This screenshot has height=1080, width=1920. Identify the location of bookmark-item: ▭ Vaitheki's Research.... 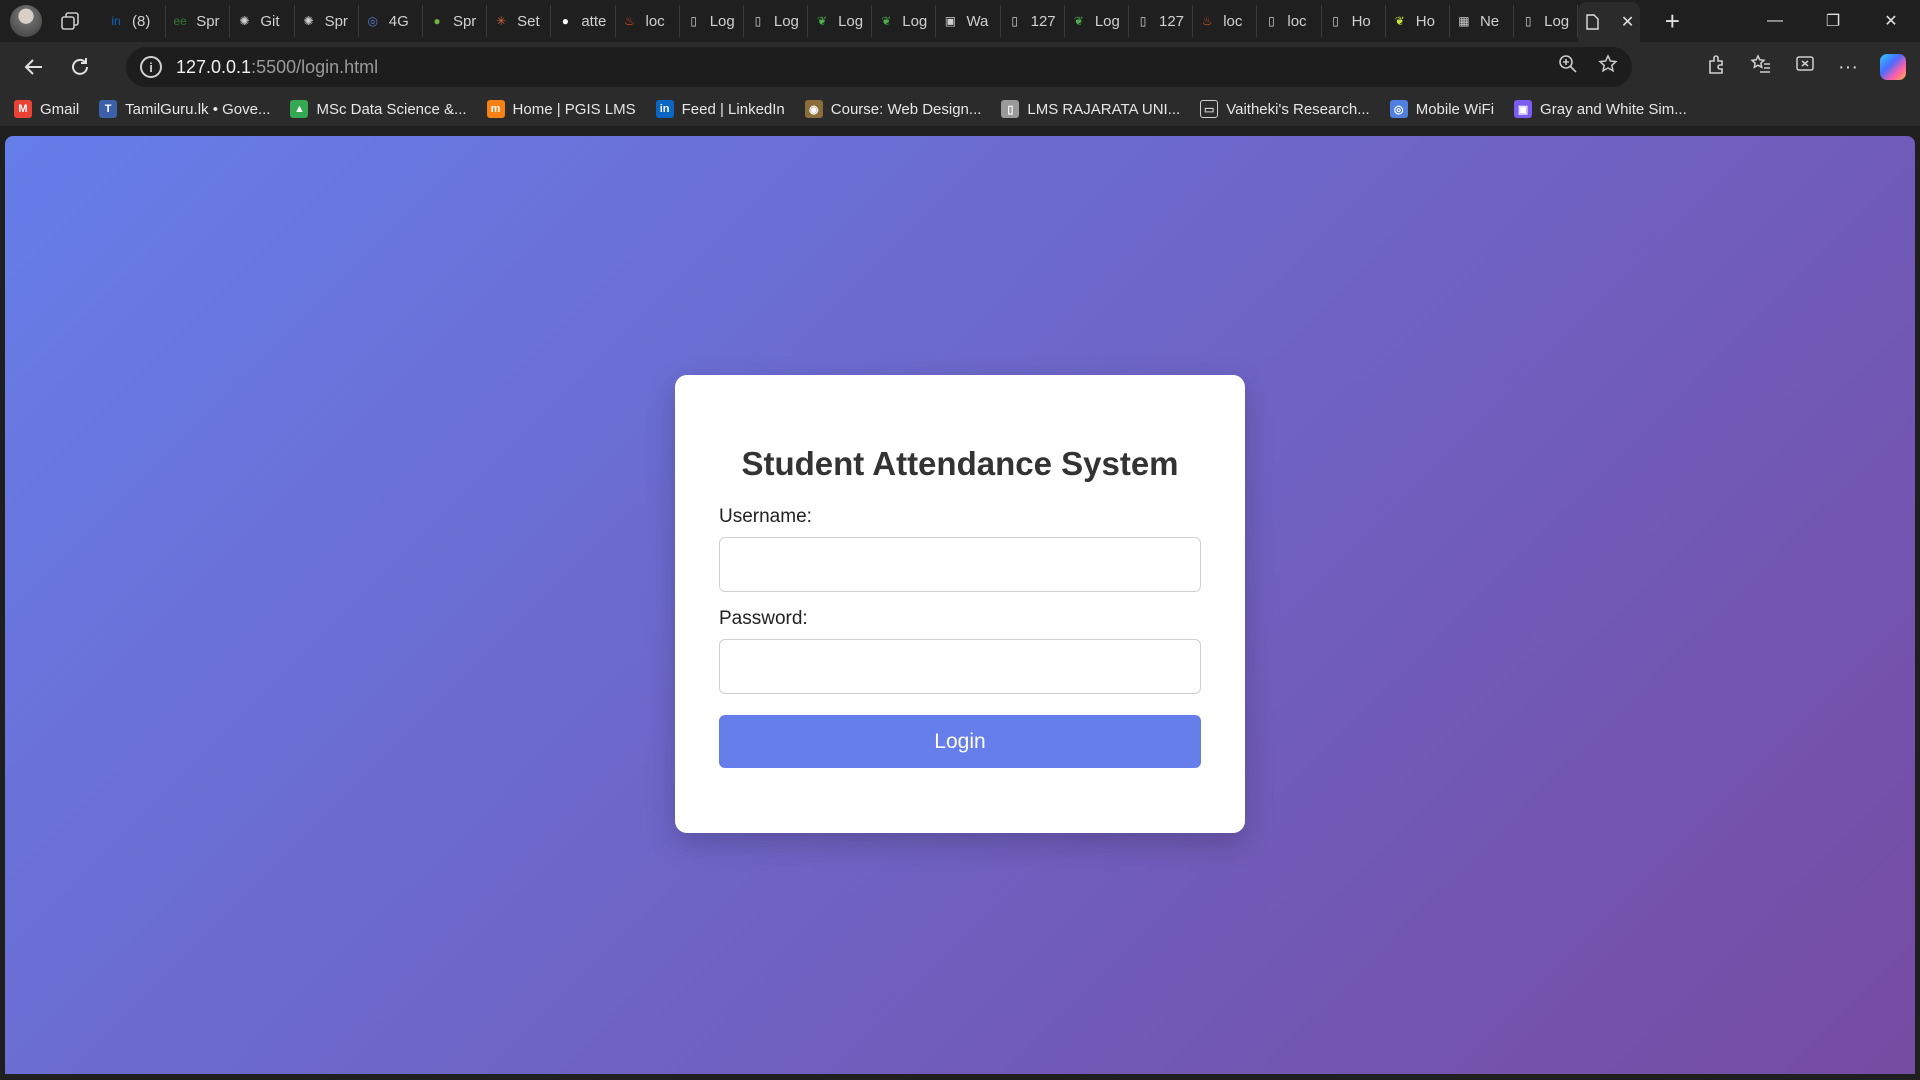
(1285, 109).